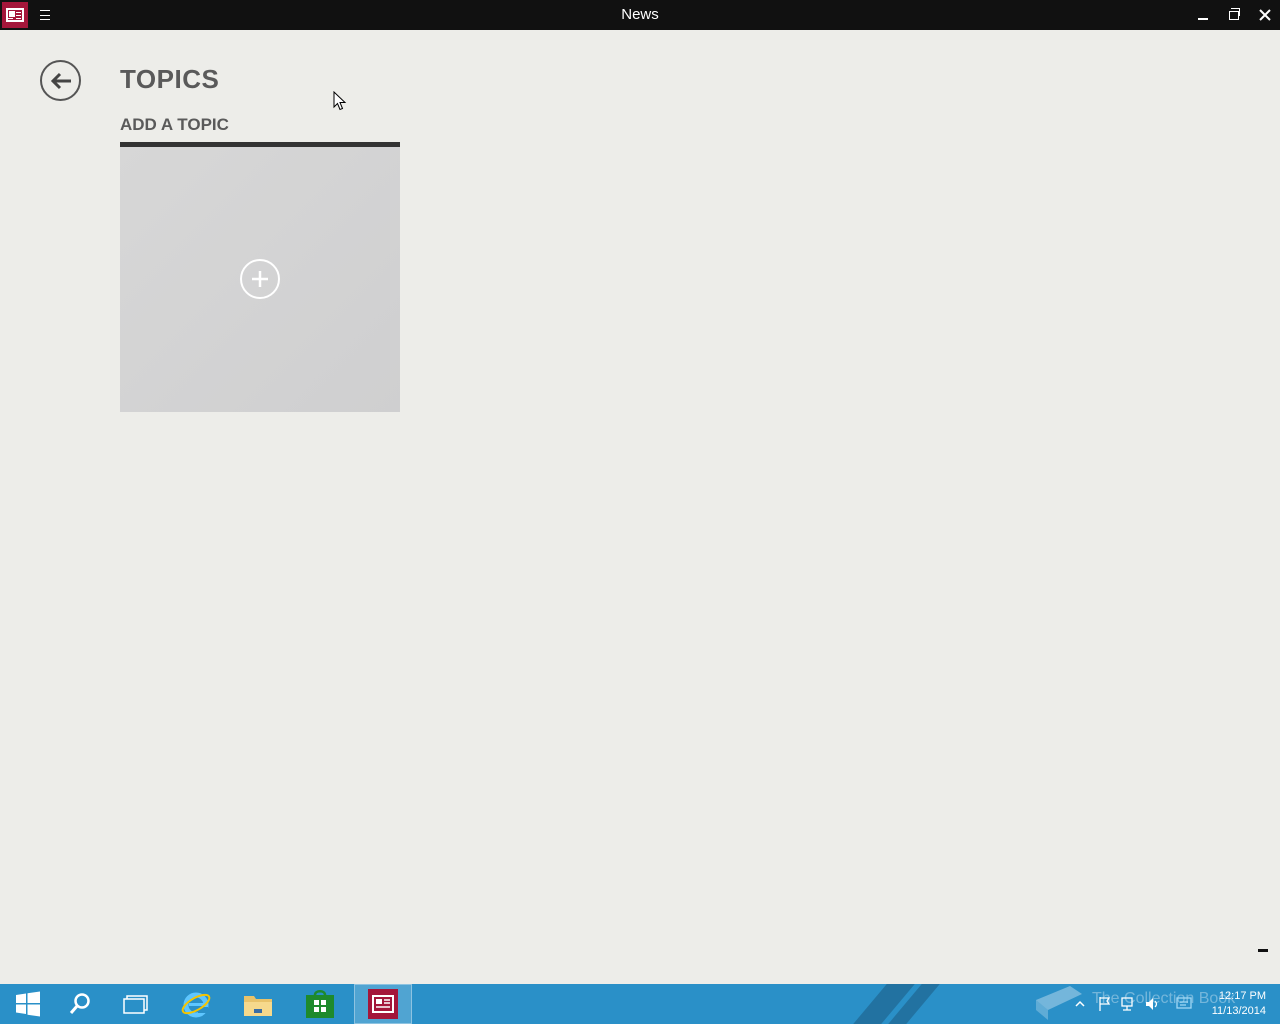  I want to click on internet-explorer-icon, so click(196, 1005).